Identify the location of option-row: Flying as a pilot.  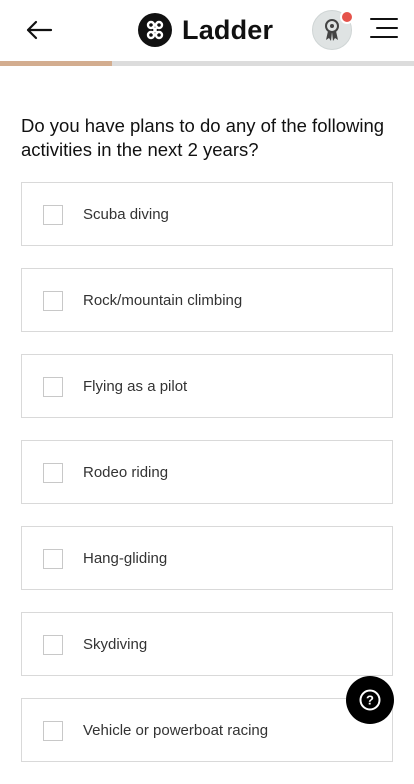
(207, 386).